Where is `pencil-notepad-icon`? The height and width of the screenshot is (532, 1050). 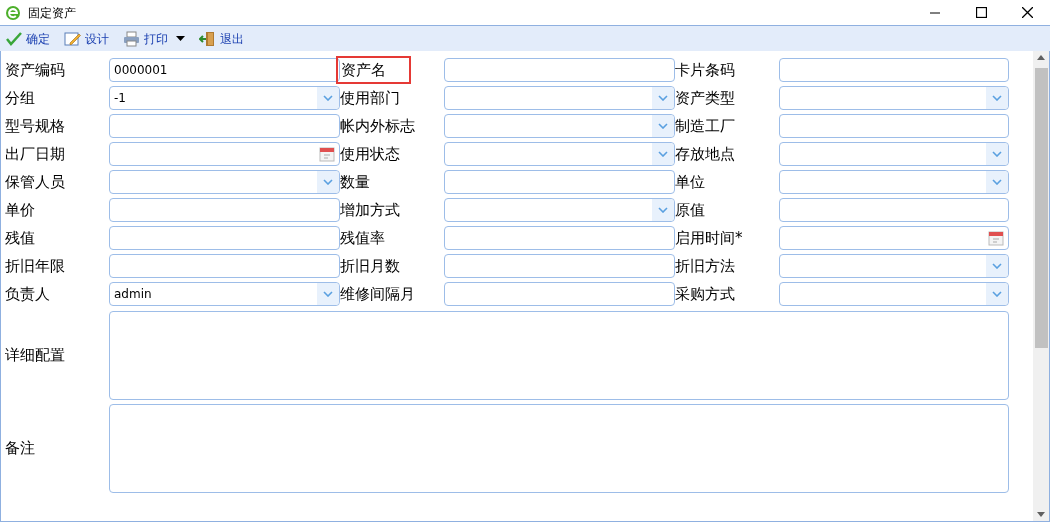
pencil-notepad-icon is located at coordinates (72, 38).